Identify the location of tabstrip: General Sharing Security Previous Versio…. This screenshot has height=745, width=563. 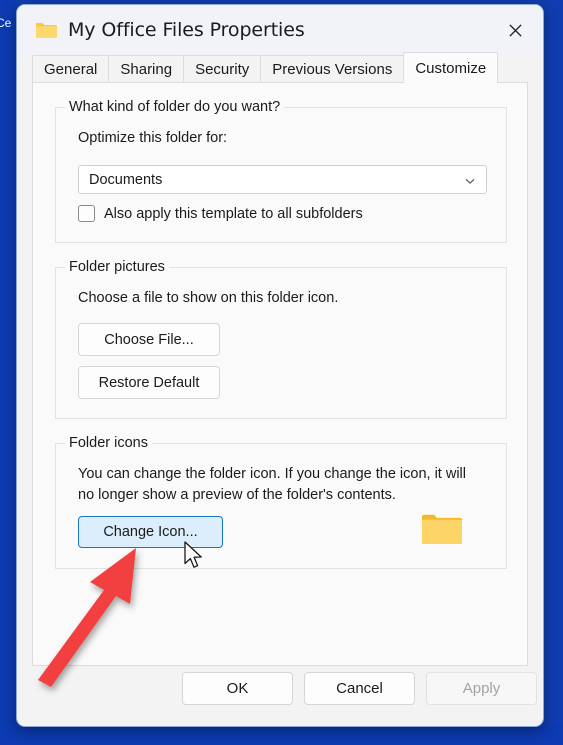
(280, 67).